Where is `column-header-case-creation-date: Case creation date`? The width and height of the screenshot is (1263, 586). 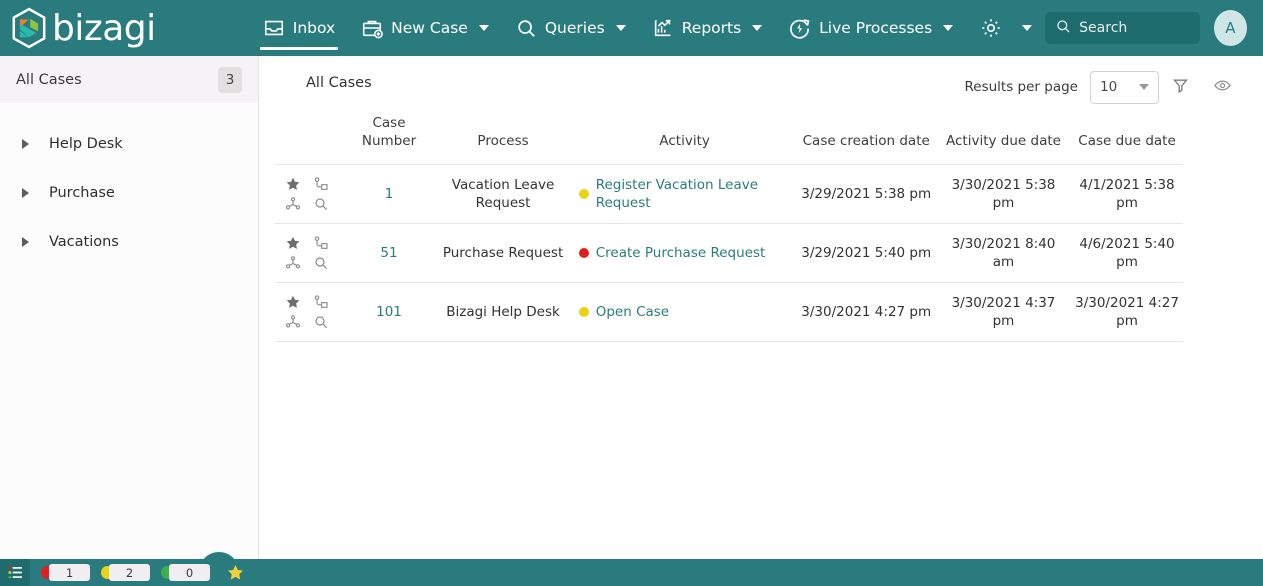 column-header-case-creation-date: Case creation date is located at coordinates (866, 135).